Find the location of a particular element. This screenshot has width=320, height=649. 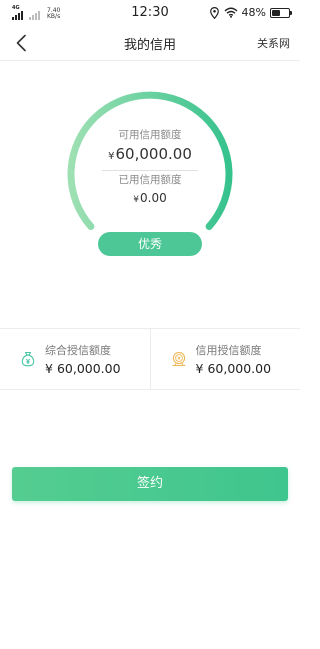

page-title: 我的信用 is located at coordinates (149, 45).